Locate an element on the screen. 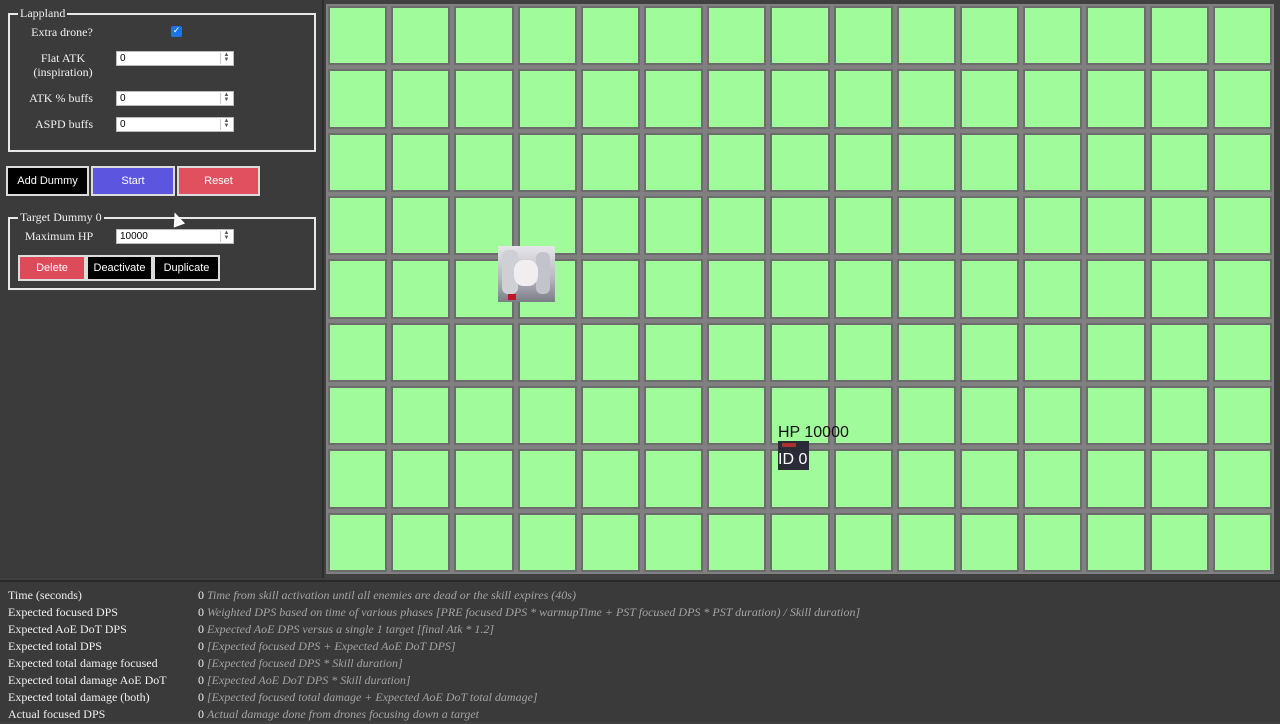  max-hp-input: 10000 ▲ ▼ is located at coordinates (175, 236).